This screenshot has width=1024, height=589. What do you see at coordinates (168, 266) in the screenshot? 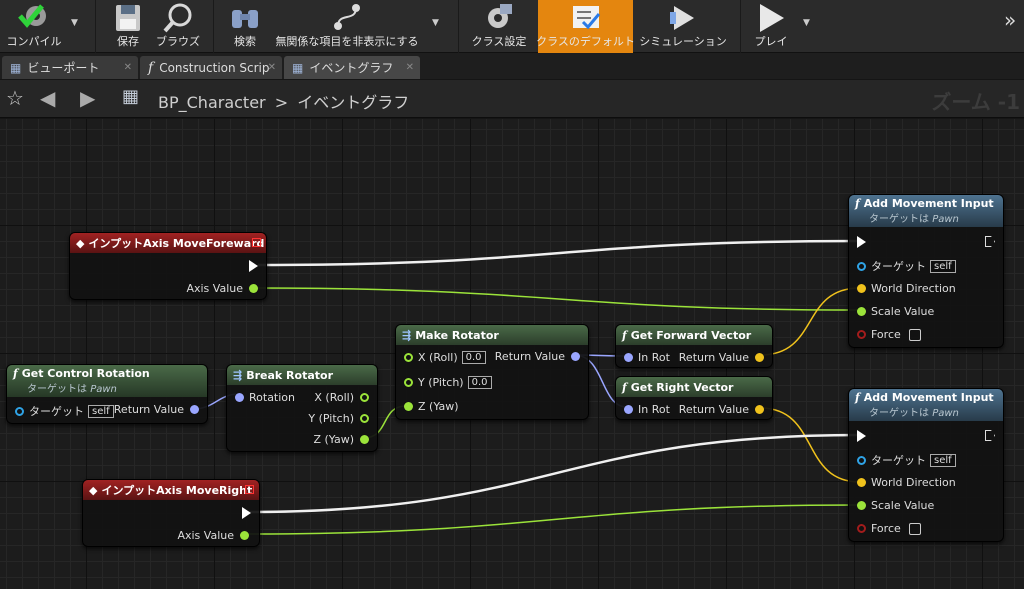
I see `input-axis-moveforward-node: ◆ インプットAxis MoveForeward Axis Value` at bounding box center [168, 266].